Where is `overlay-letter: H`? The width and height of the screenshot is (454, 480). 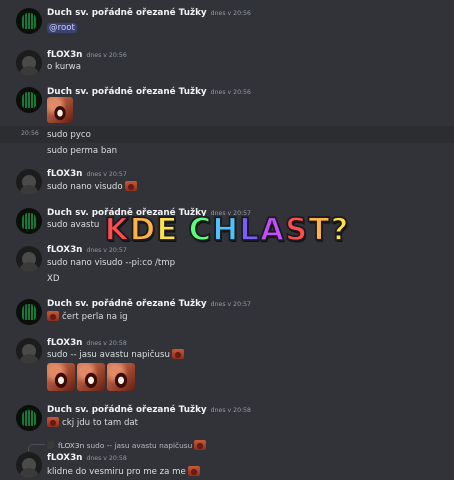
overlay-letter: H is located at coordinates (225, 230).